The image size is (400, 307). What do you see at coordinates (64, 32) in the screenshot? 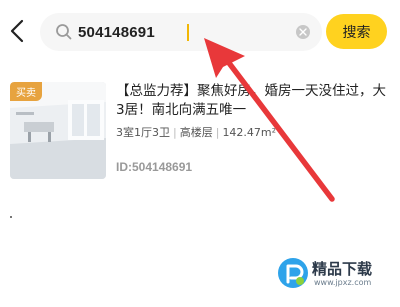
I see `search-icon` at bounding box center [64, 32].